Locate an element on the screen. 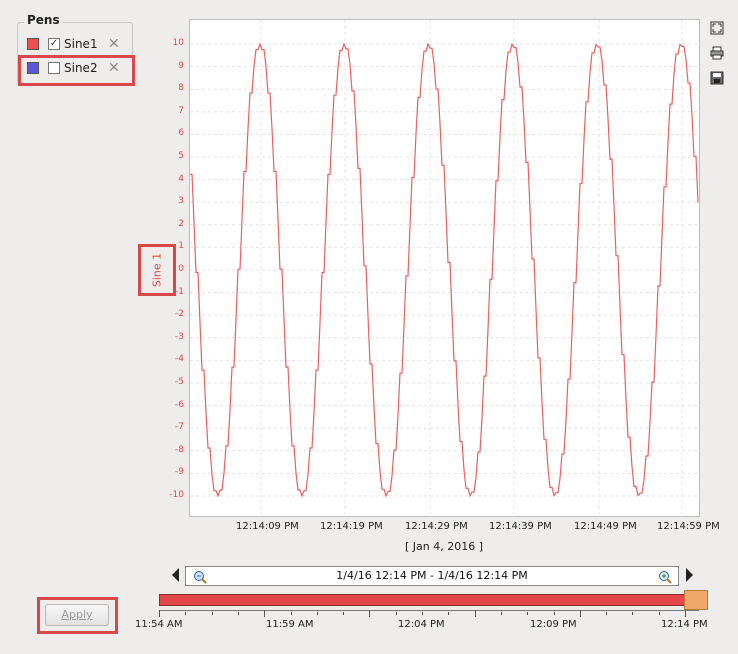  x-tick-label: 12:14:59 PM is located at coordinates (688, 526).